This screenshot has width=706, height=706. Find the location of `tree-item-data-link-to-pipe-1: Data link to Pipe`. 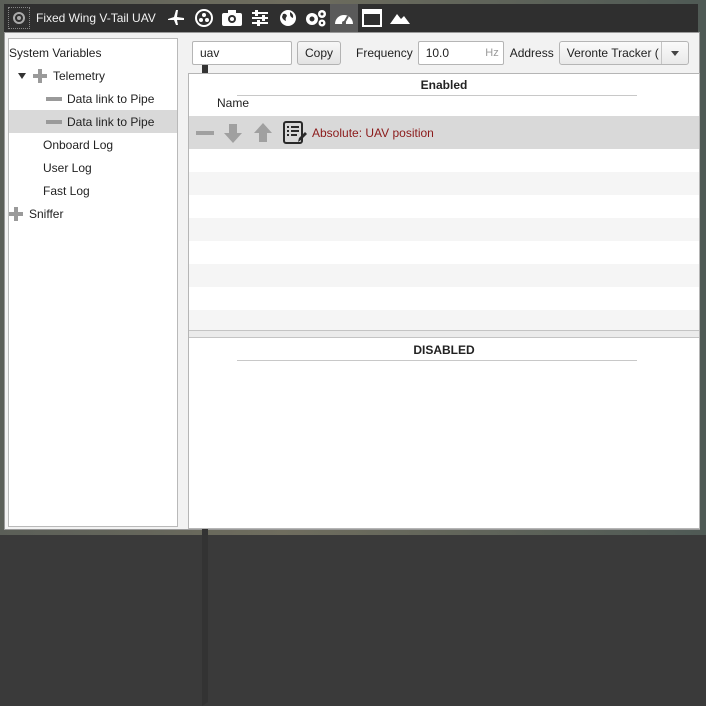

tree-item-data-link-to-pipe-1: Data link to Pipe is located at coordinates (93, 98).